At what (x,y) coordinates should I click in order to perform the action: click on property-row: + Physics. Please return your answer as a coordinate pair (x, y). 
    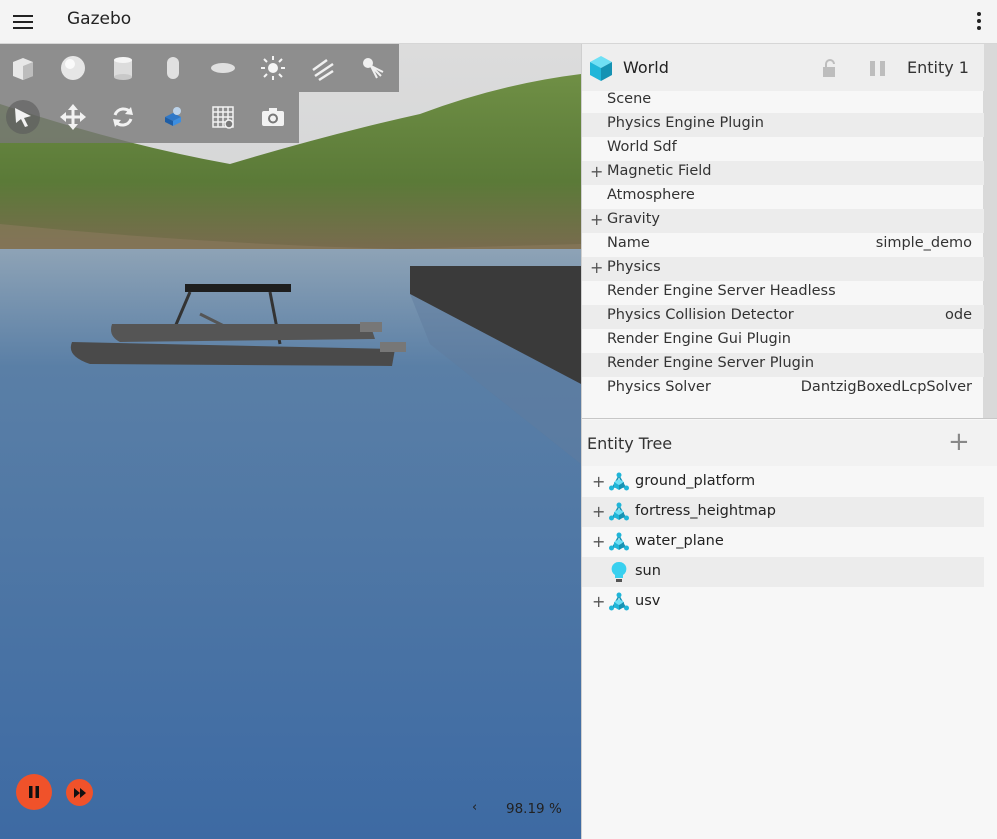
    Looking at the image, I should click on (783, 269).